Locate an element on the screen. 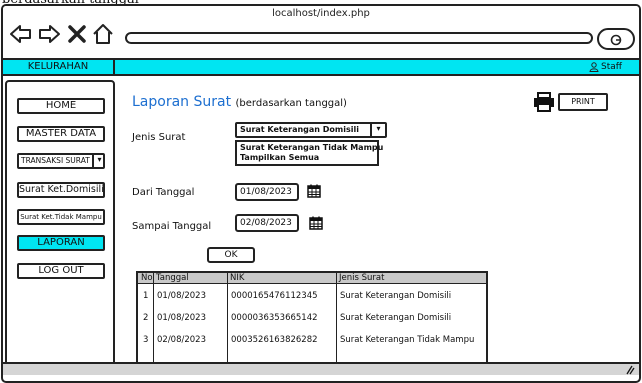 This screenshot has width=642, height=383. user-label: Staff is located at coordinates (611, 67).